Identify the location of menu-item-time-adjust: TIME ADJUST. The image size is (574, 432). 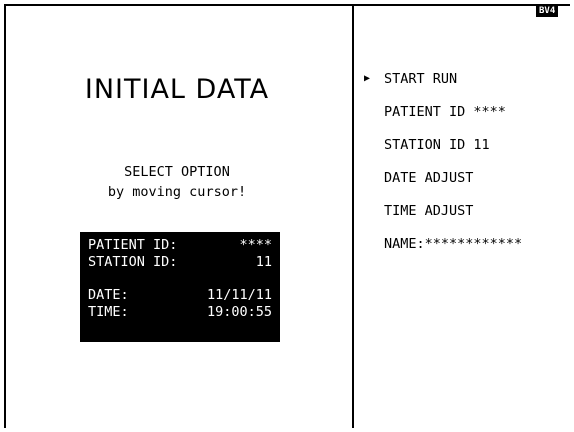
(443, 218).